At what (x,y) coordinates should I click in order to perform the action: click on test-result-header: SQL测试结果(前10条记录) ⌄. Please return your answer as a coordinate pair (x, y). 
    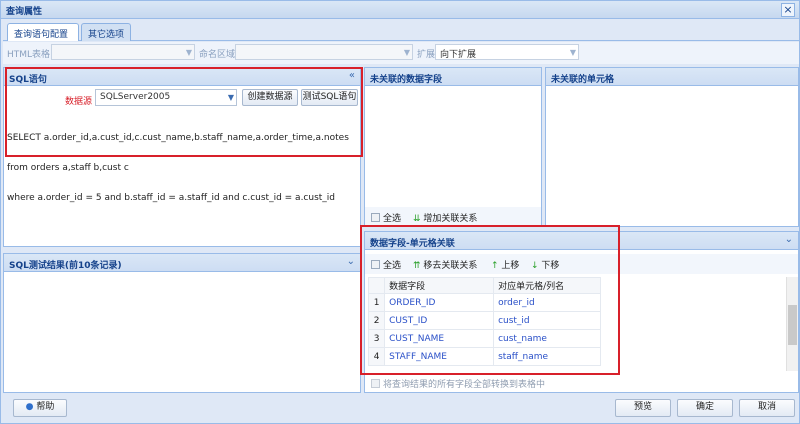
    Looking at the image, I should click on (182, 263).